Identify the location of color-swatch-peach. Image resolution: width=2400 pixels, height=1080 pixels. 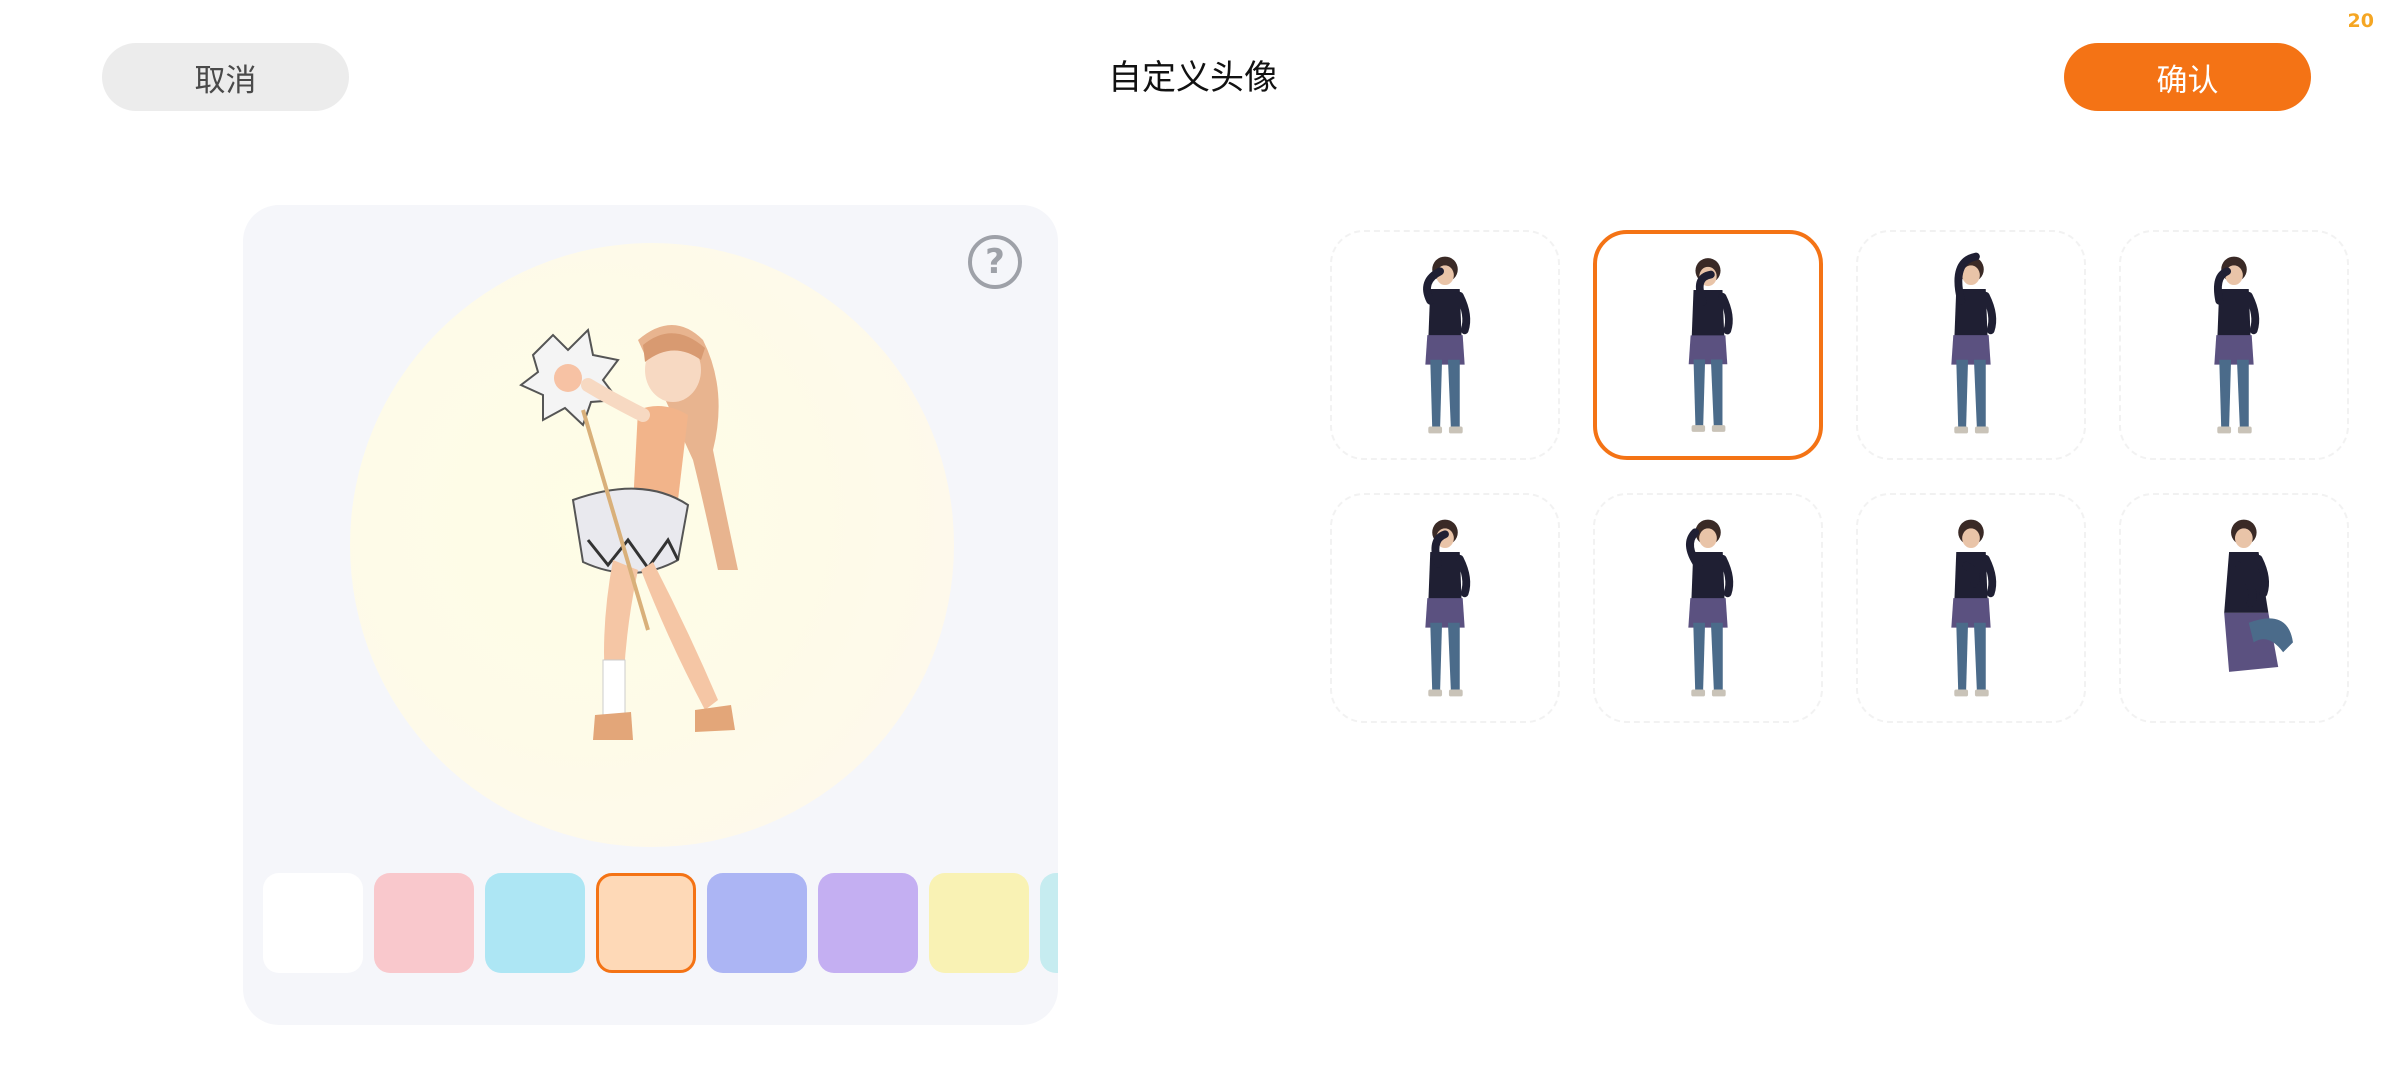
(646, 923).